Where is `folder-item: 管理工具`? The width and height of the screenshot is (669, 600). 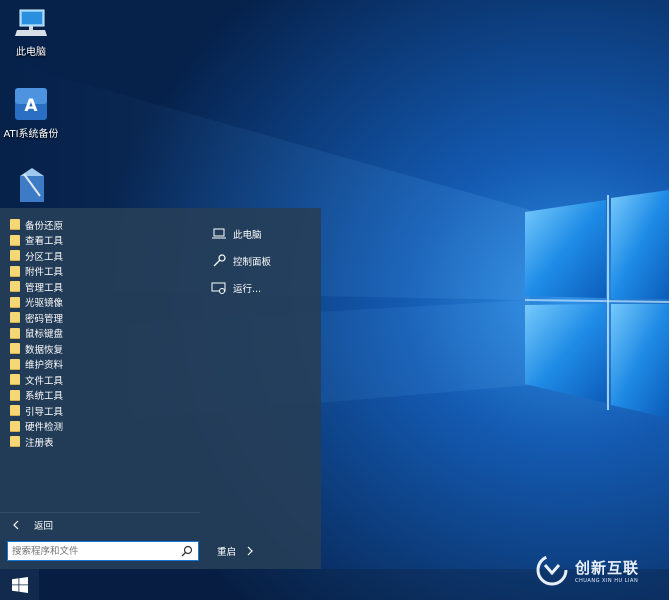 folder-item: 管理工具 is located at coordinates (36, 287).